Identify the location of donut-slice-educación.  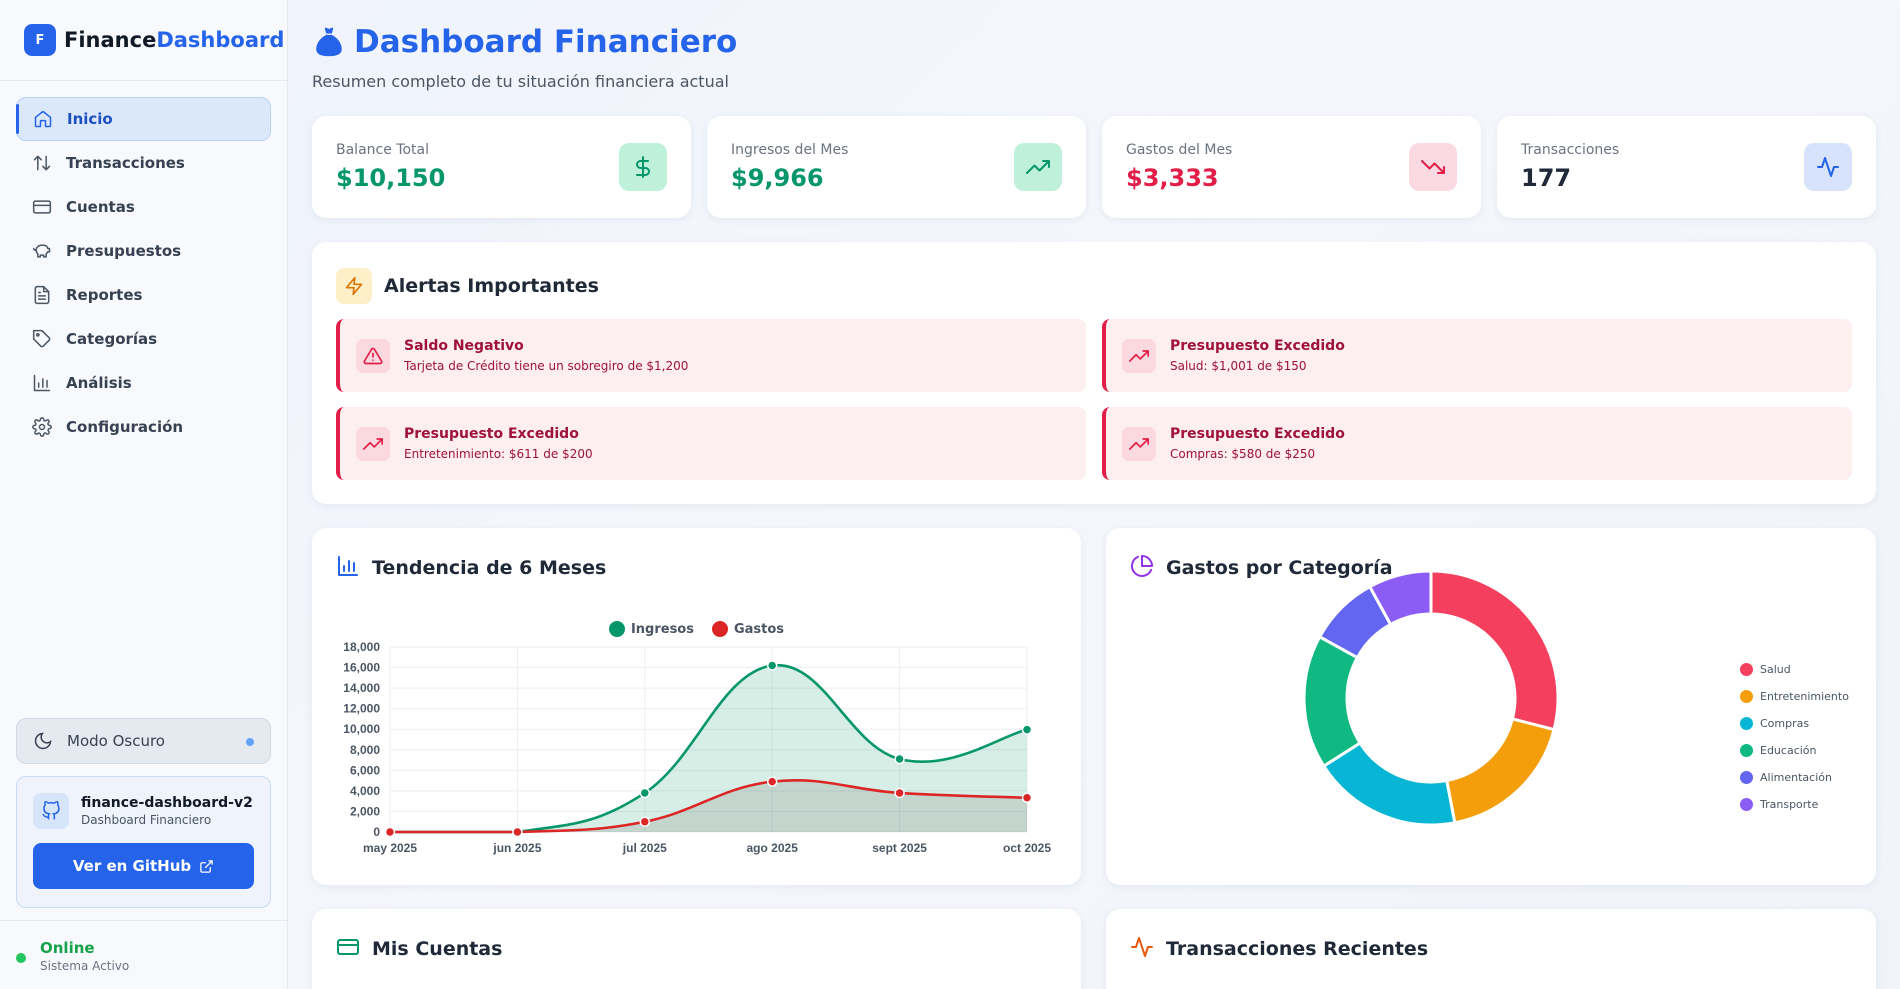
(1332, 701).